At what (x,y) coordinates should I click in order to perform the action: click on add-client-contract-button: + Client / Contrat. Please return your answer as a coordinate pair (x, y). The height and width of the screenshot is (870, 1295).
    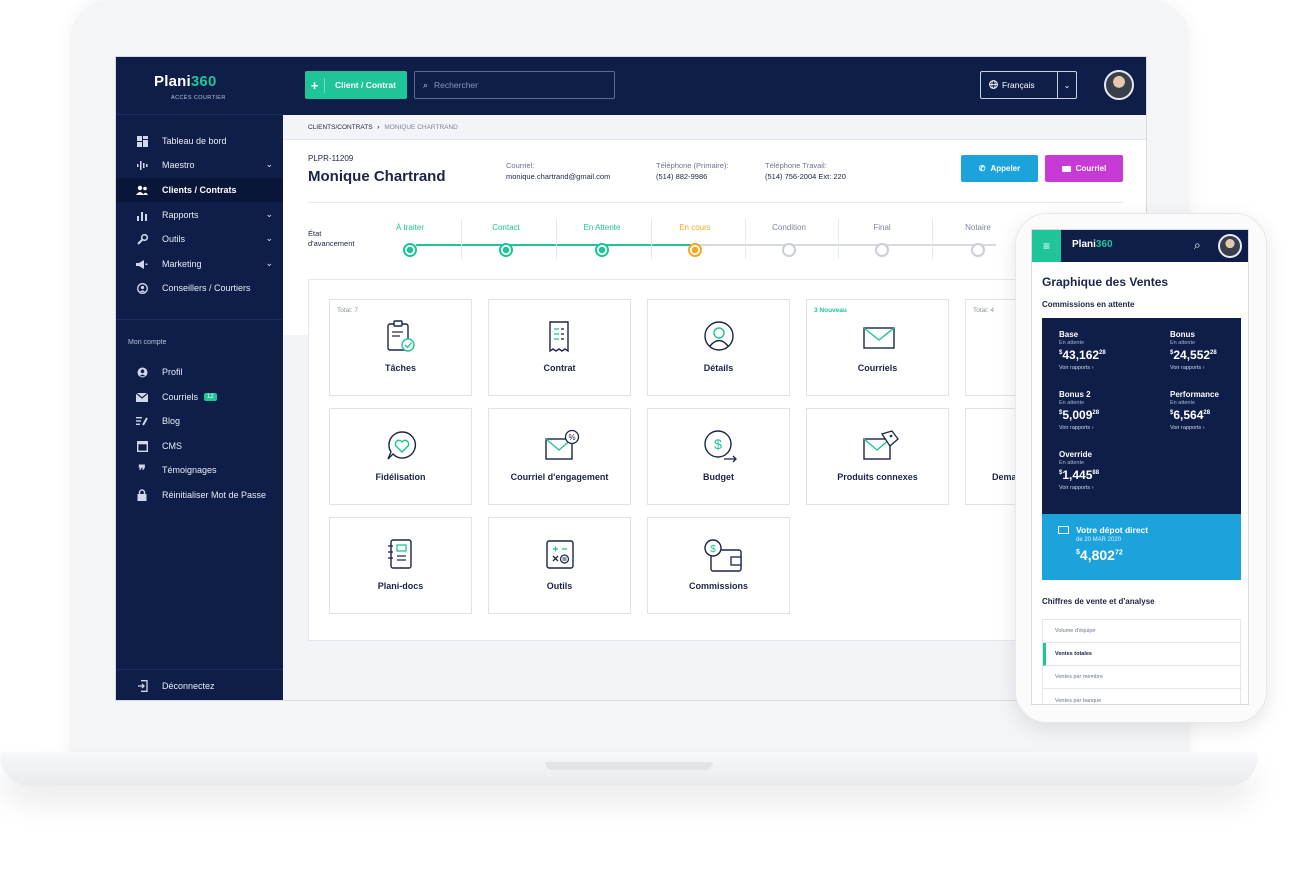
    Looking at the image, I should click on (356, 85).